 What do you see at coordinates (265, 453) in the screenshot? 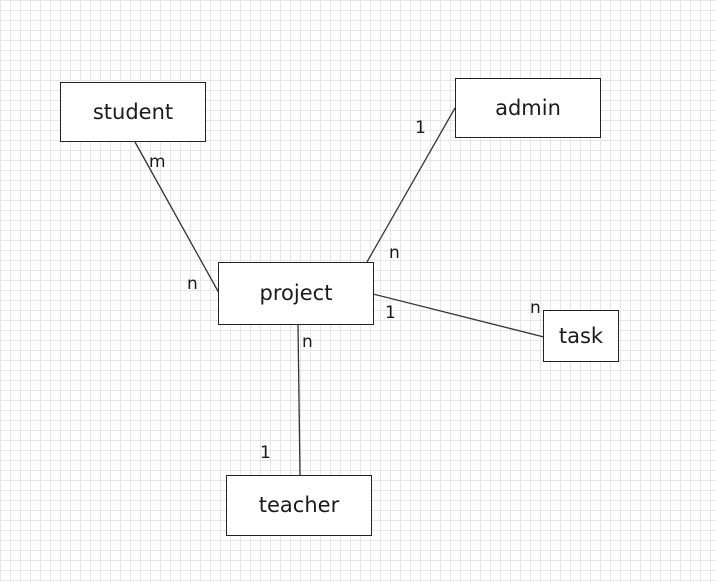
I see `cardinality-teacher-side: 1` at bounding box center [265, 453].